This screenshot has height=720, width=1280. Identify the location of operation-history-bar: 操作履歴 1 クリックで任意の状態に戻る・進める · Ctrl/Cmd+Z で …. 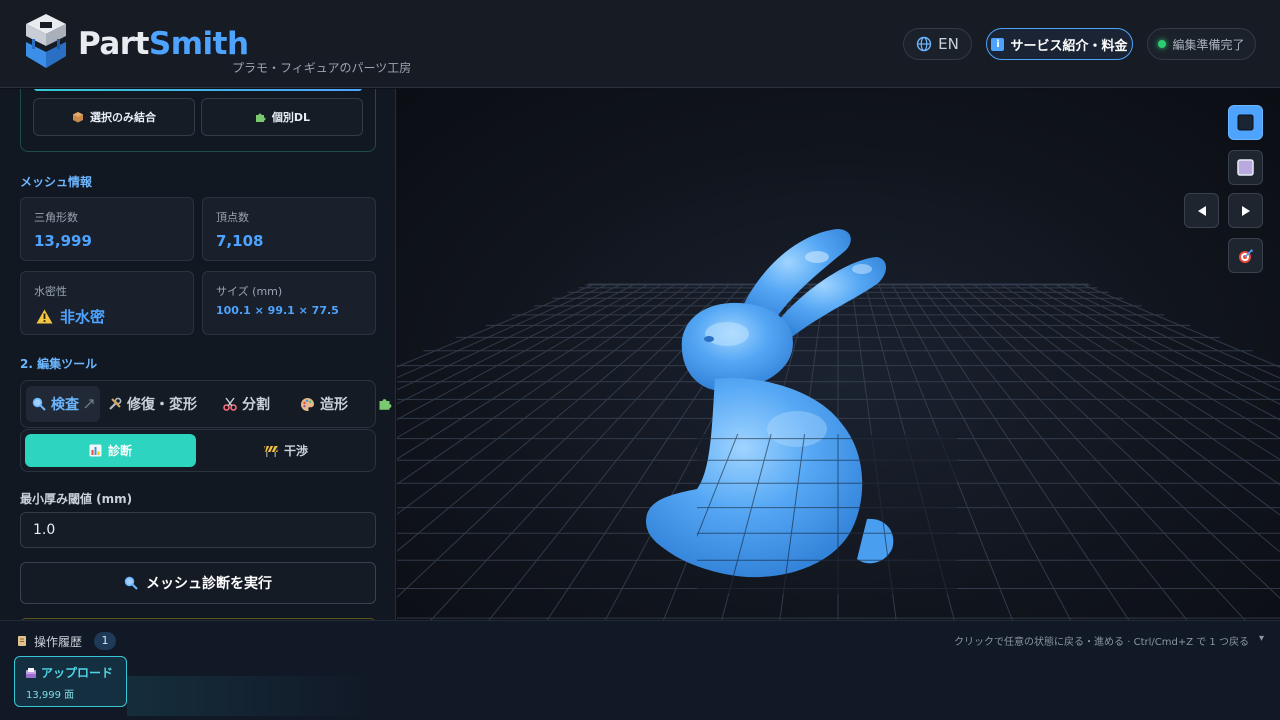
(640, 670).